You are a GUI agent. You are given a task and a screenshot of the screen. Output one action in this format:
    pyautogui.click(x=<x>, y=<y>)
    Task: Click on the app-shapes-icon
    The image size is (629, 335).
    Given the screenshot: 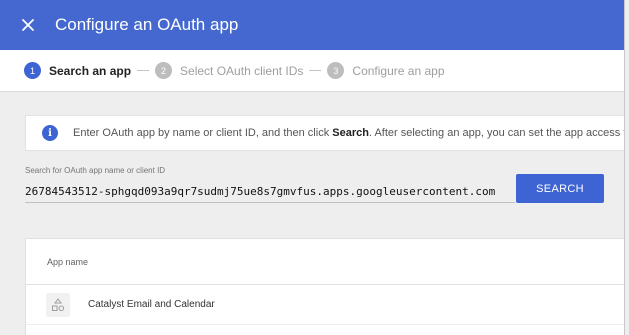 What is the action you would take?
    pyautogui.click(x=58, y=304)
    